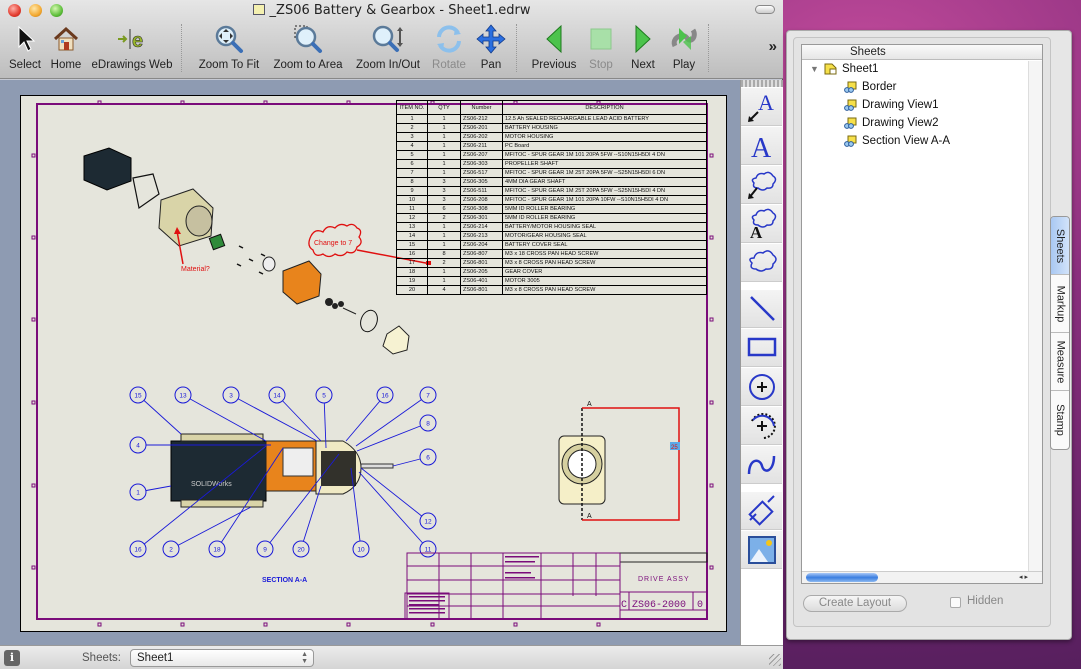 This screenshot has height=669, width=1081. Describe the element at coordinates (12, 658) in the screenshot. I see `info-button: i` at that location.